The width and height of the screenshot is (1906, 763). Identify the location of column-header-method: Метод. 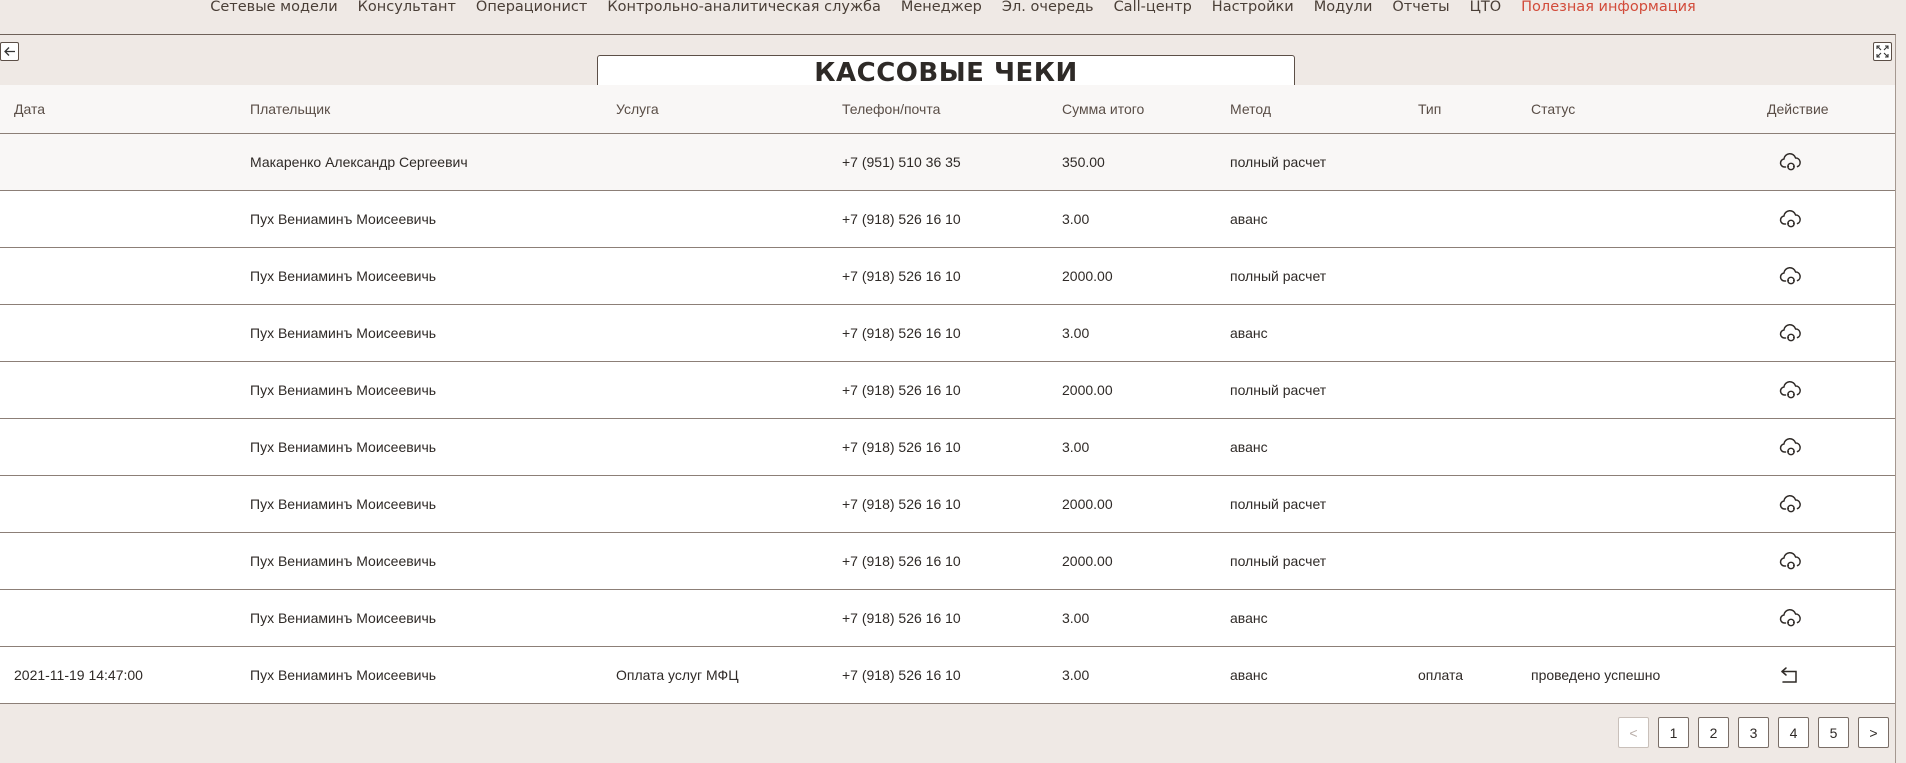
(1310, 109).